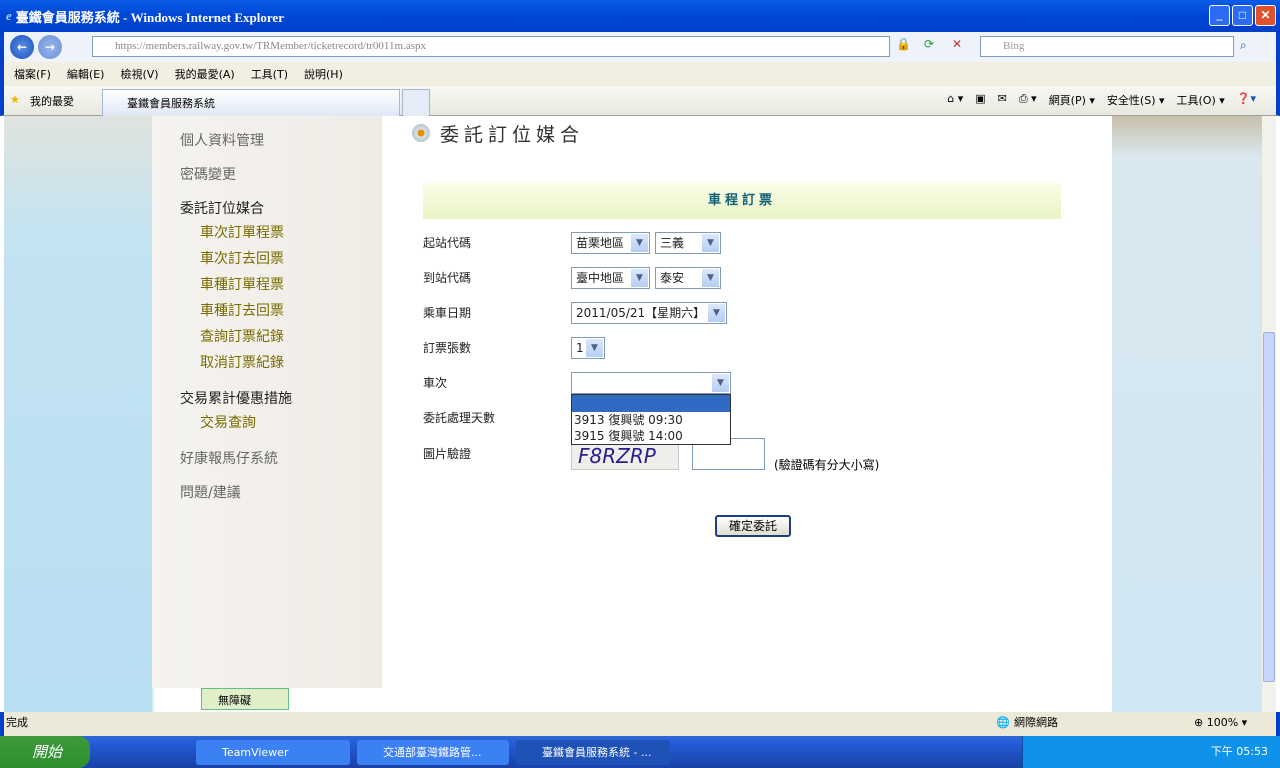  I want to click on menu-favorites: 我的最愛(A), so click(205, 74).